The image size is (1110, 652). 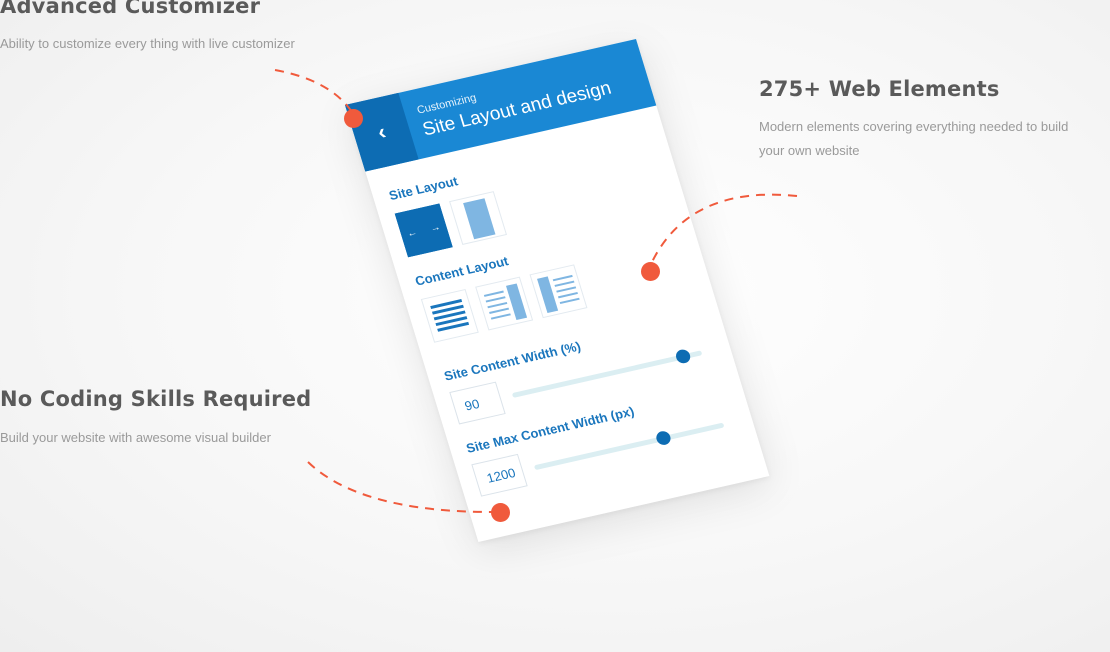 What do you see at coordinates (879, 89) in the screenshot?
I see `feature-title: 275+ Web Elements` at bounding box center [879, 89].